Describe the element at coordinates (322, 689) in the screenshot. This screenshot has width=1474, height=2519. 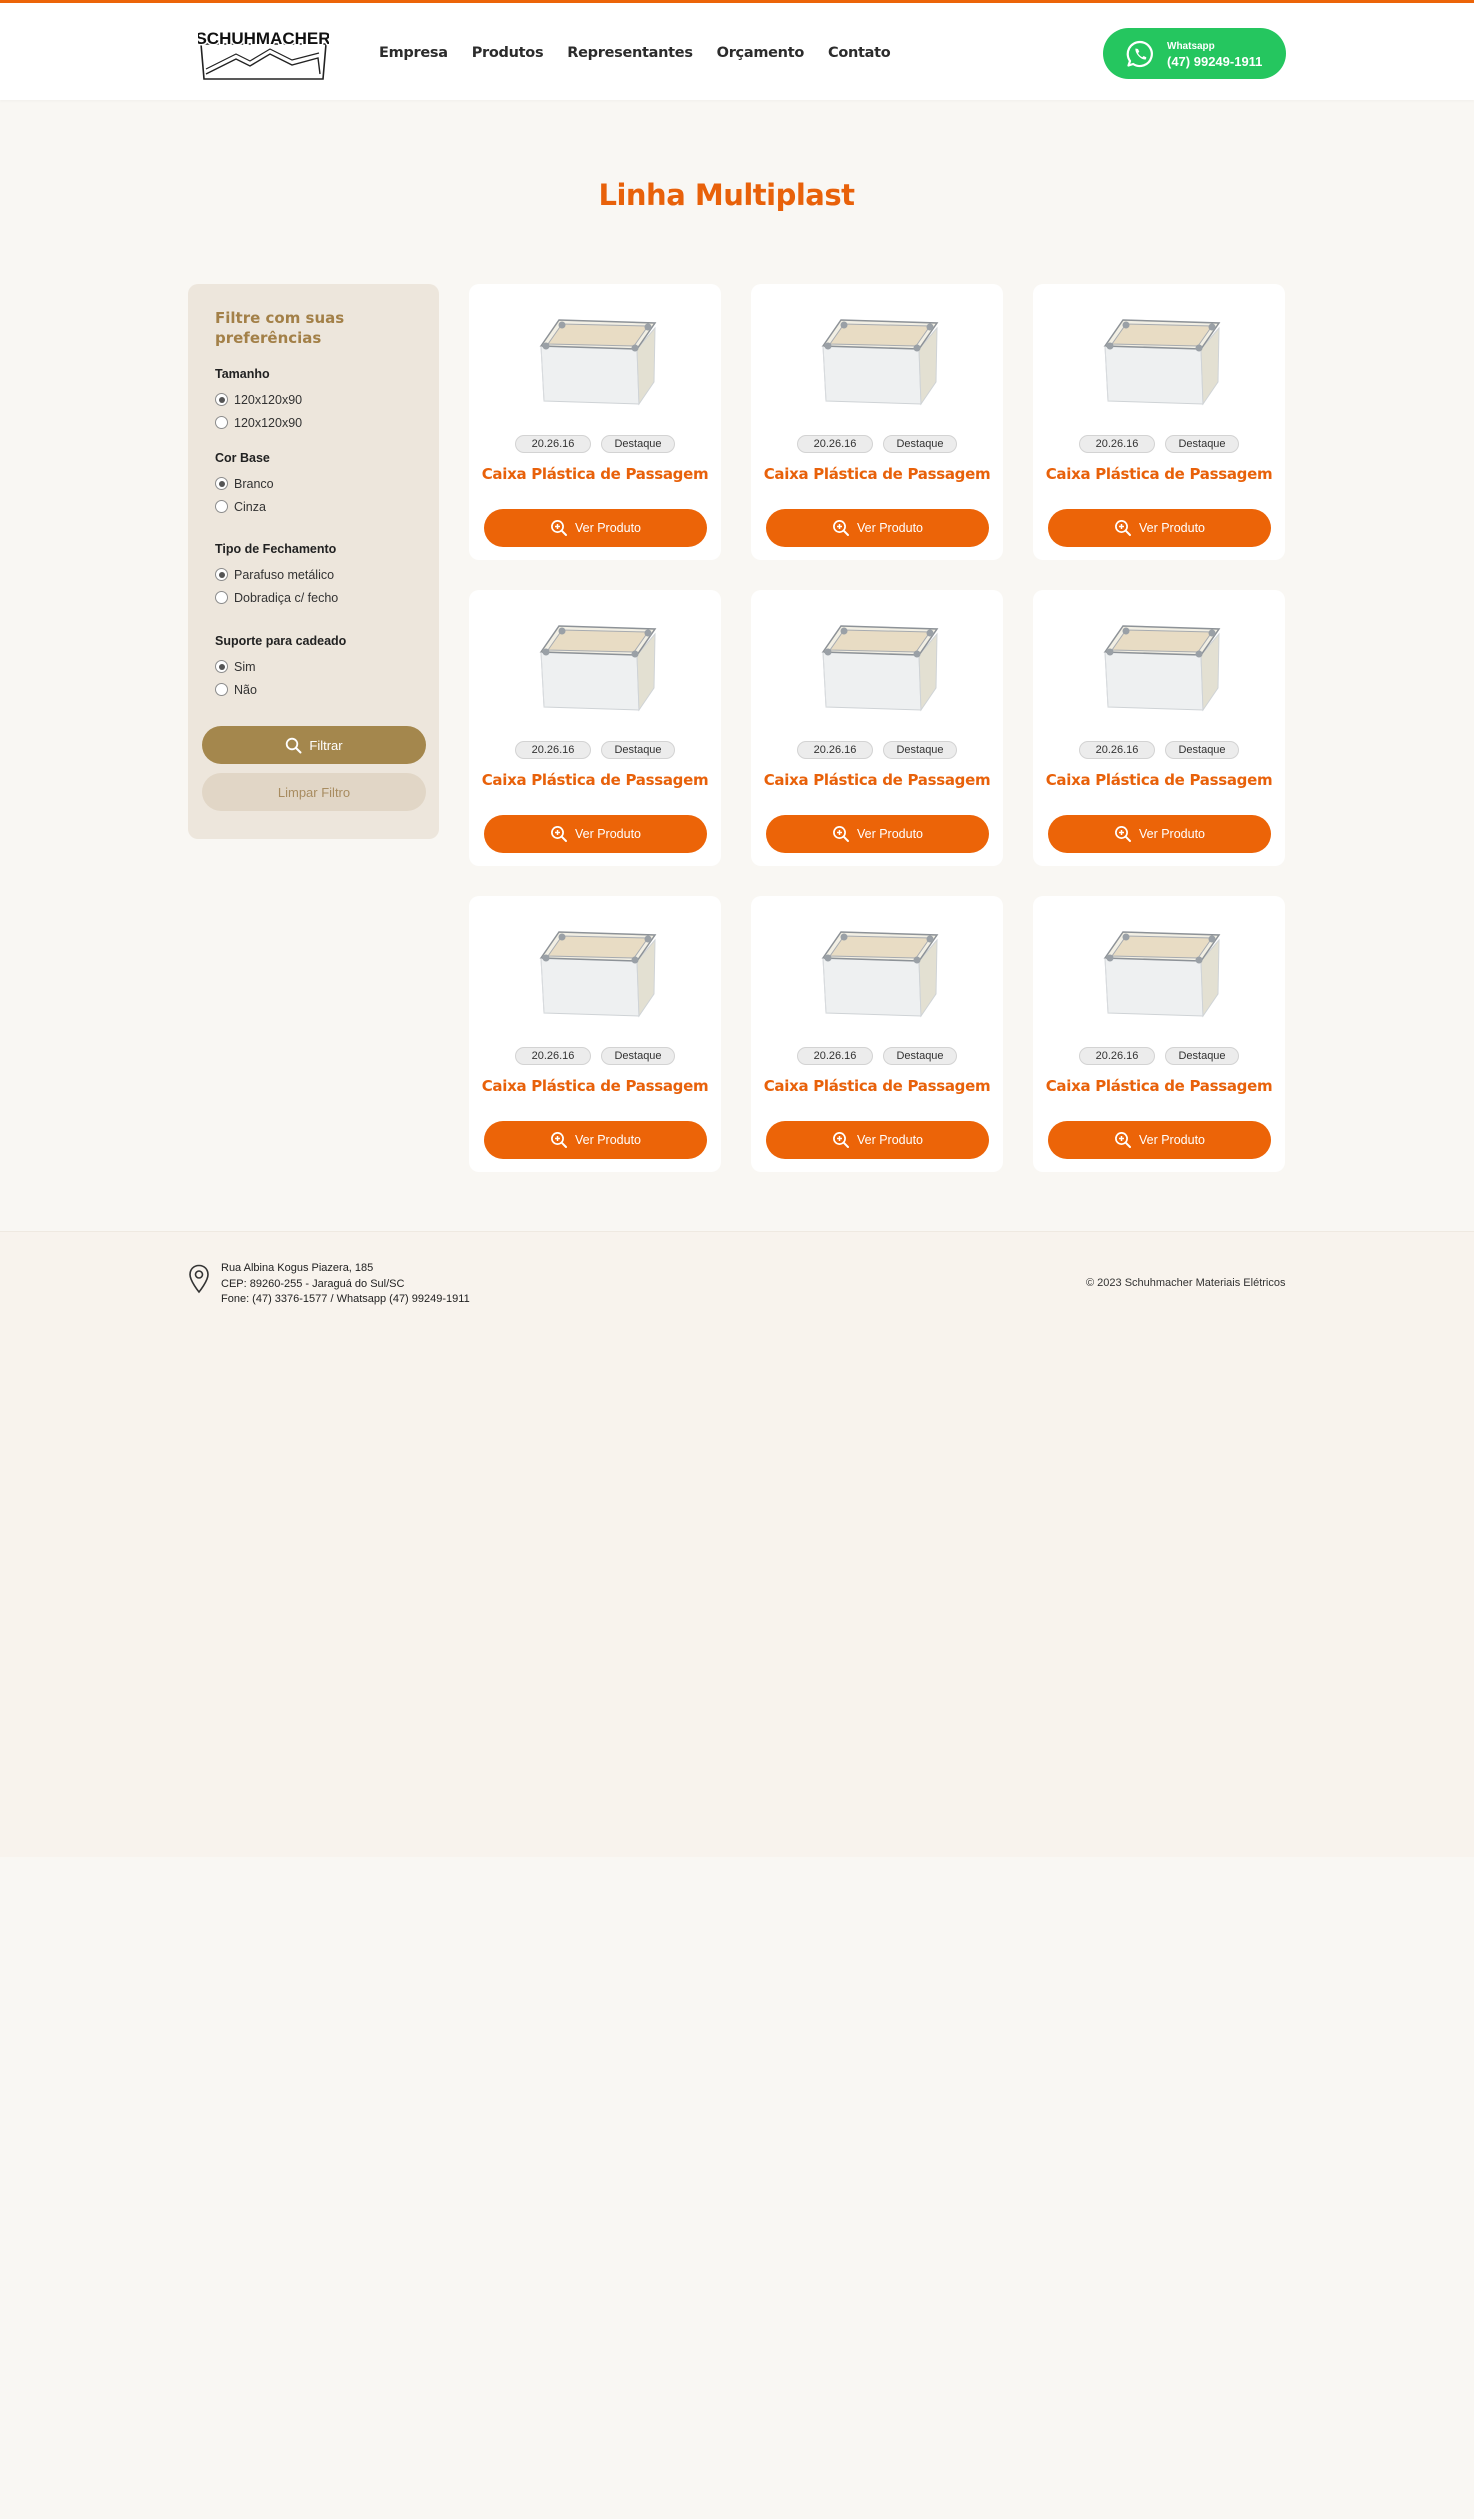
I see `filter-option: Não` at that location.